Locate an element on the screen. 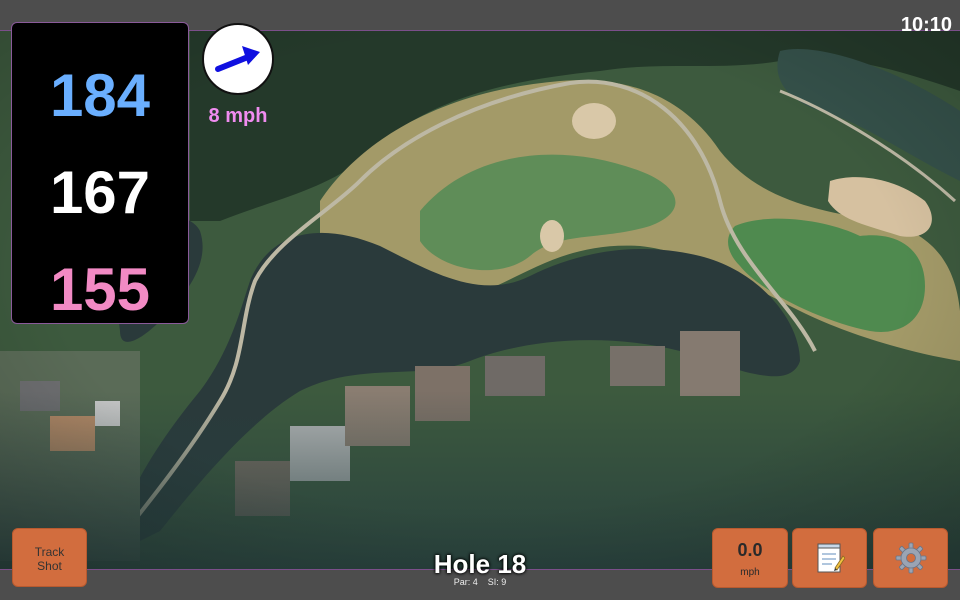 The width and height of the screenshot is (960, 600). hole-title: Hole 18 is located at coordinates (480, 564).